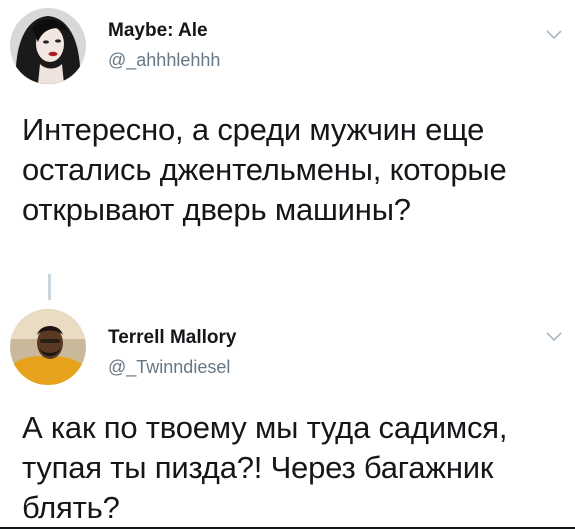 This screenshot has width=575, height=529. I want to click on user-handle: @_Twinndiesel, so click(169, 367).